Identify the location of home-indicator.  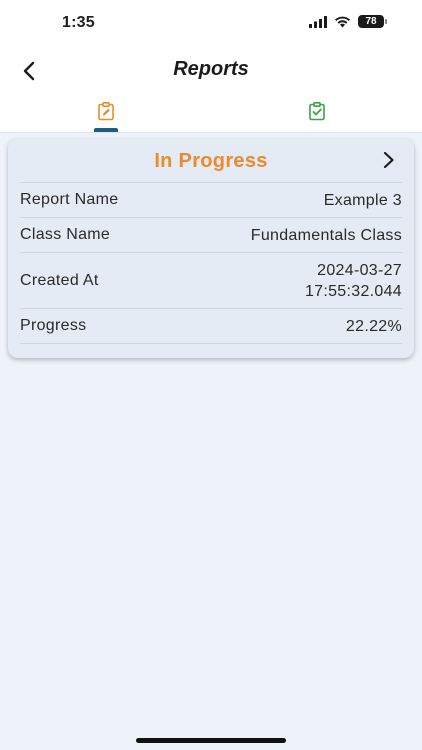
(211, 740).